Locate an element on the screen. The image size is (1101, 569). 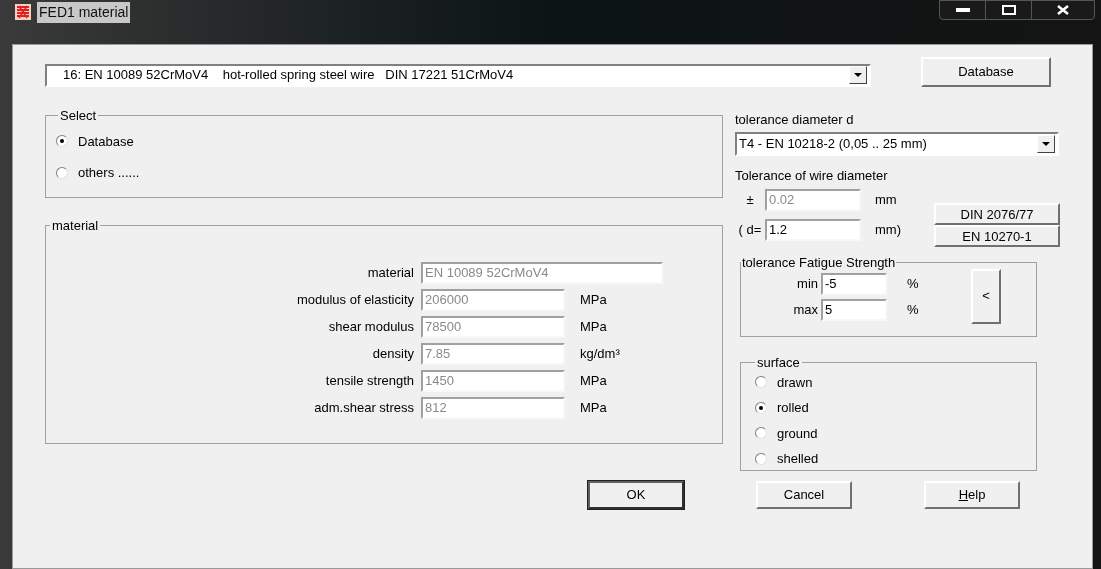
field-label: modulus of elasticity is located at coordinates (355, 299).